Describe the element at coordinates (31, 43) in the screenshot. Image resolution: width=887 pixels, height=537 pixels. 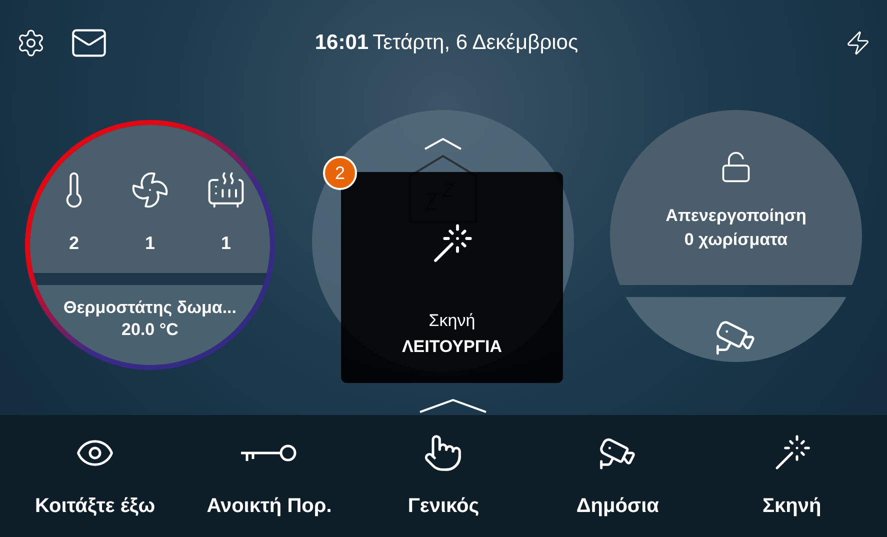
I see `settings-icon` at that location.